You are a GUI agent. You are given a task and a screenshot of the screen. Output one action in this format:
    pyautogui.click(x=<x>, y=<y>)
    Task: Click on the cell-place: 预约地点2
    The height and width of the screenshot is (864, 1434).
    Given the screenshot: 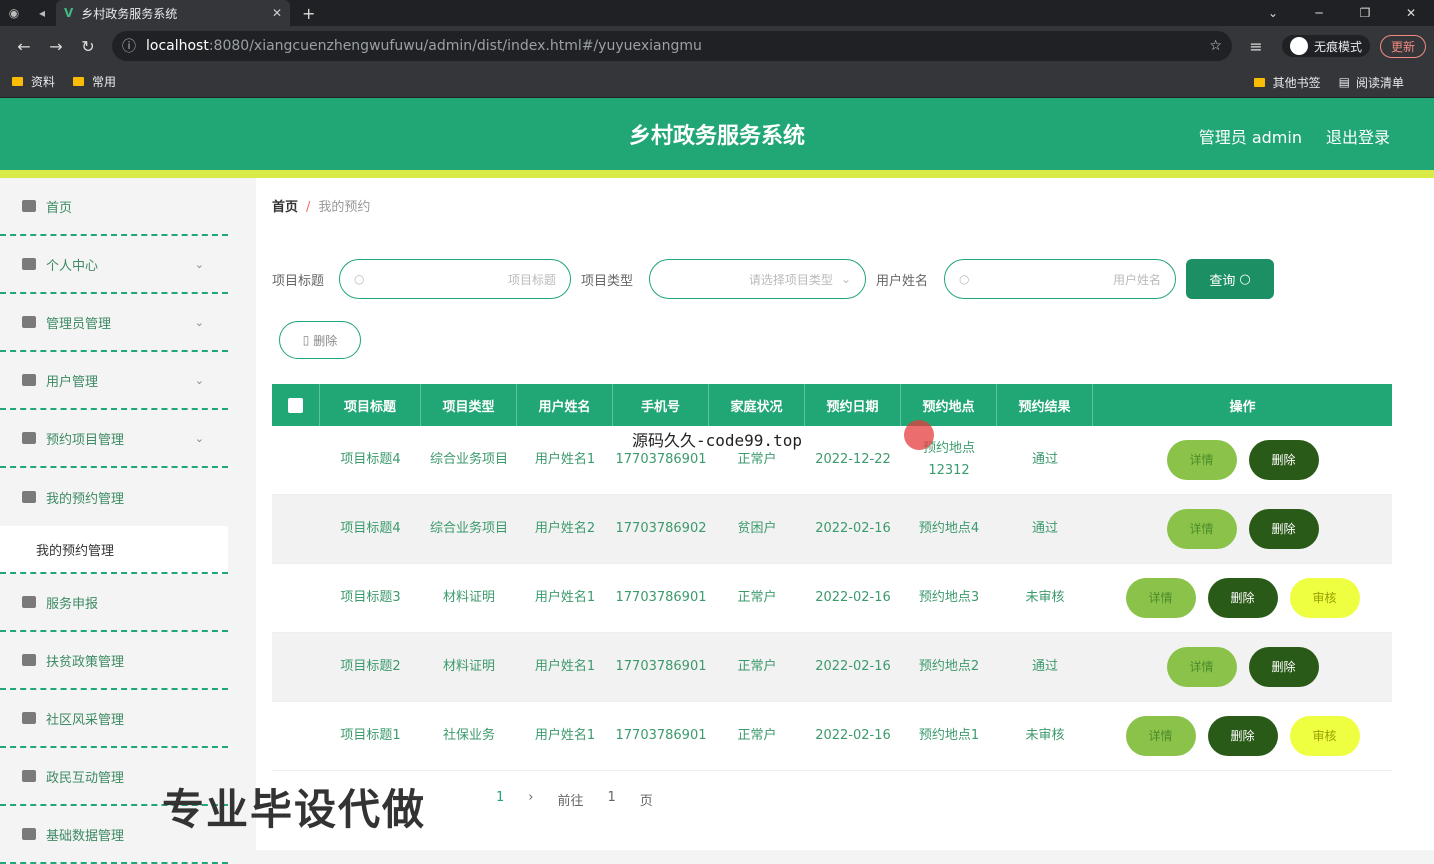 What is the action you would take?
    pyautogui.click(x=949, y=667)
    